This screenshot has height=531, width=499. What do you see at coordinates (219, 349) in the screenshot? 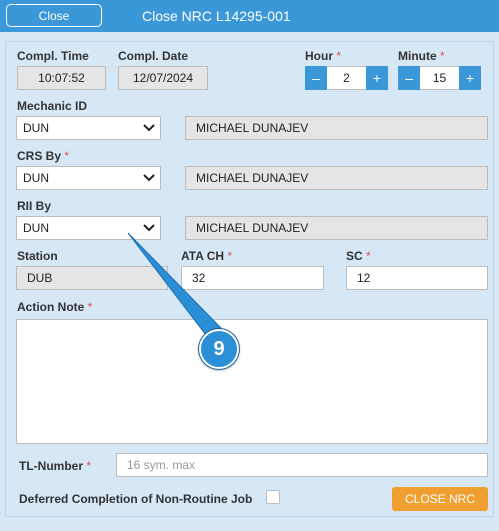
I see `annotation-marker: 9` at bounding box center [219, 349].